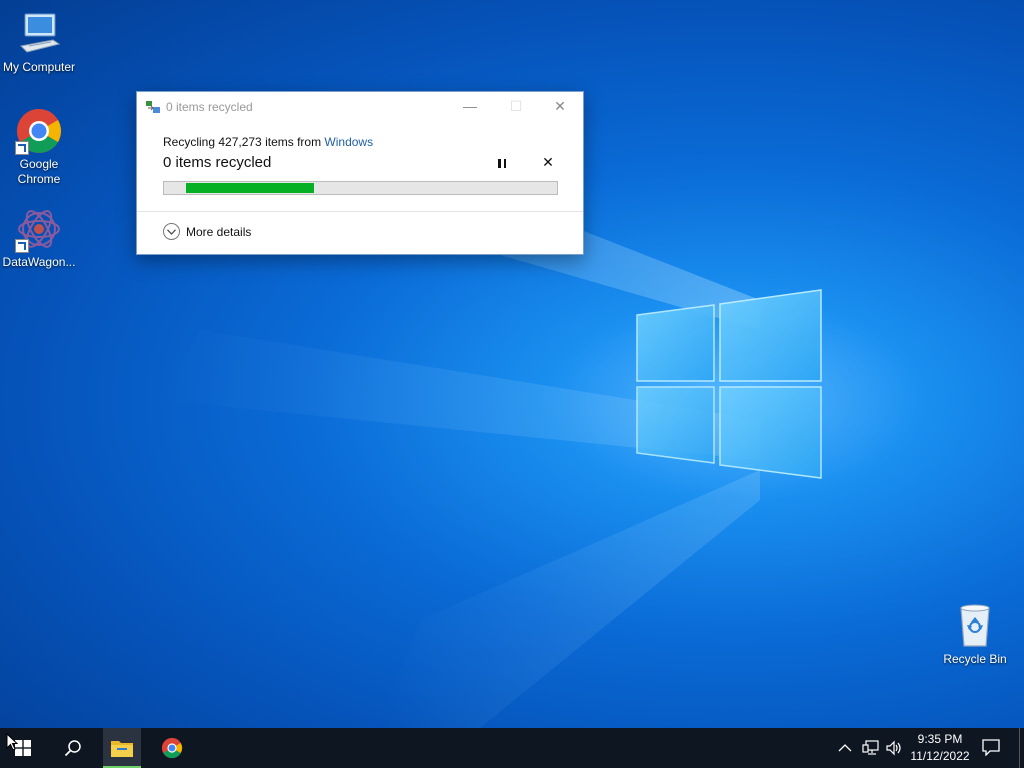  Describe the element at coordinates (348, 142) in the screenshot. I see `source-folder-link: Windows` at that location.